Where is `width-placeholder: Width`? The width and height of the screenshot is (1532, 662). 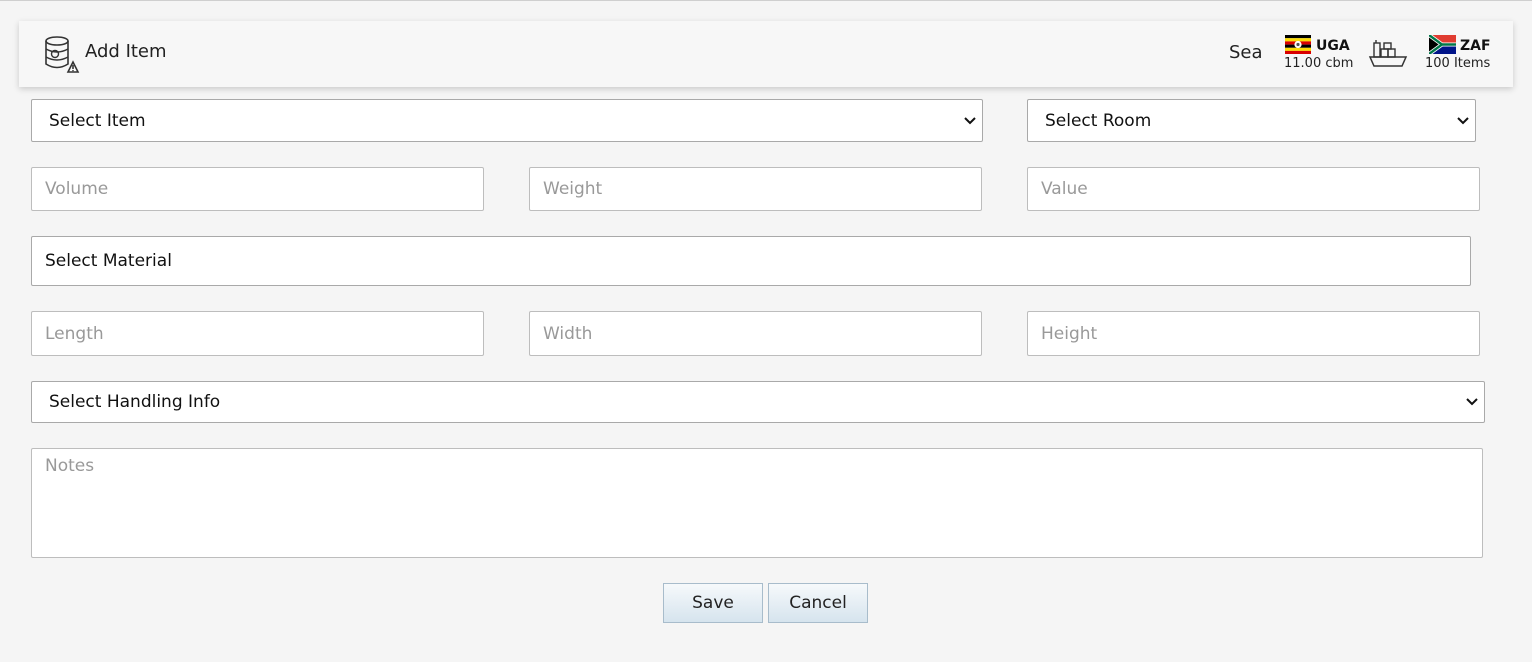
width-placeholder: Width is located at coordinates (568, 333).